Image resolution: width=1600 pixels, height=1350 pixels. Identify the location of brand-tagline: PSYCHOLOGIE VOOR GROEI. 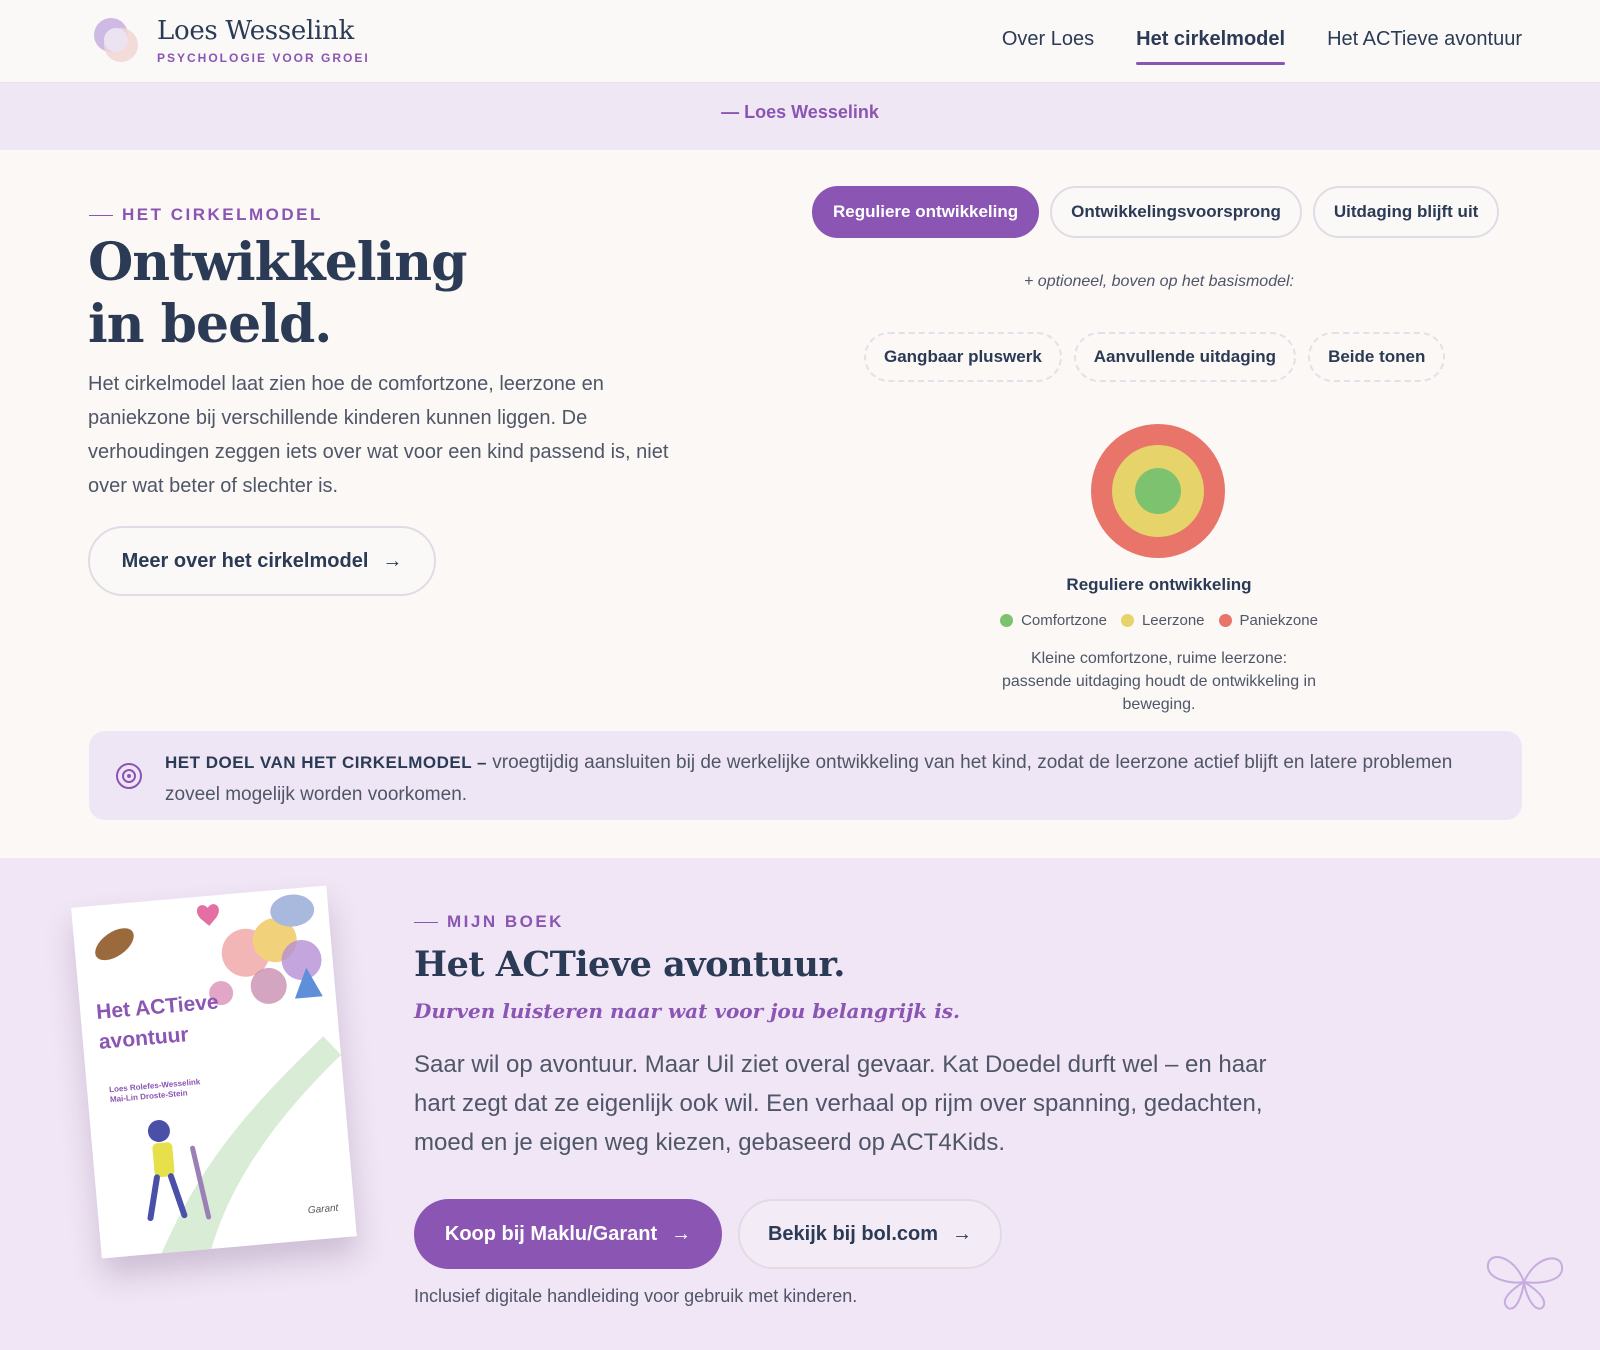
(263, 58).